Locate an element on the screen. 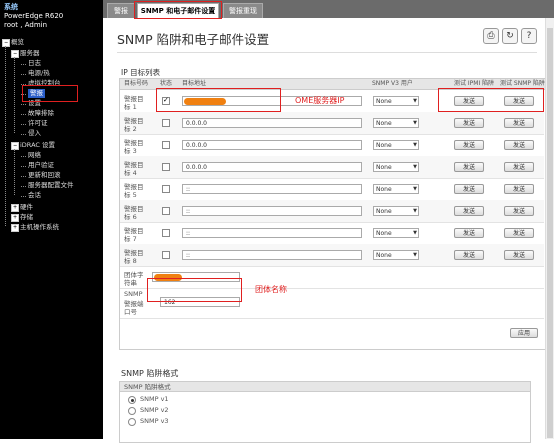 This screenshot has width=554, height=443. scrollbar-thumb is located at coordinates (550, 233).